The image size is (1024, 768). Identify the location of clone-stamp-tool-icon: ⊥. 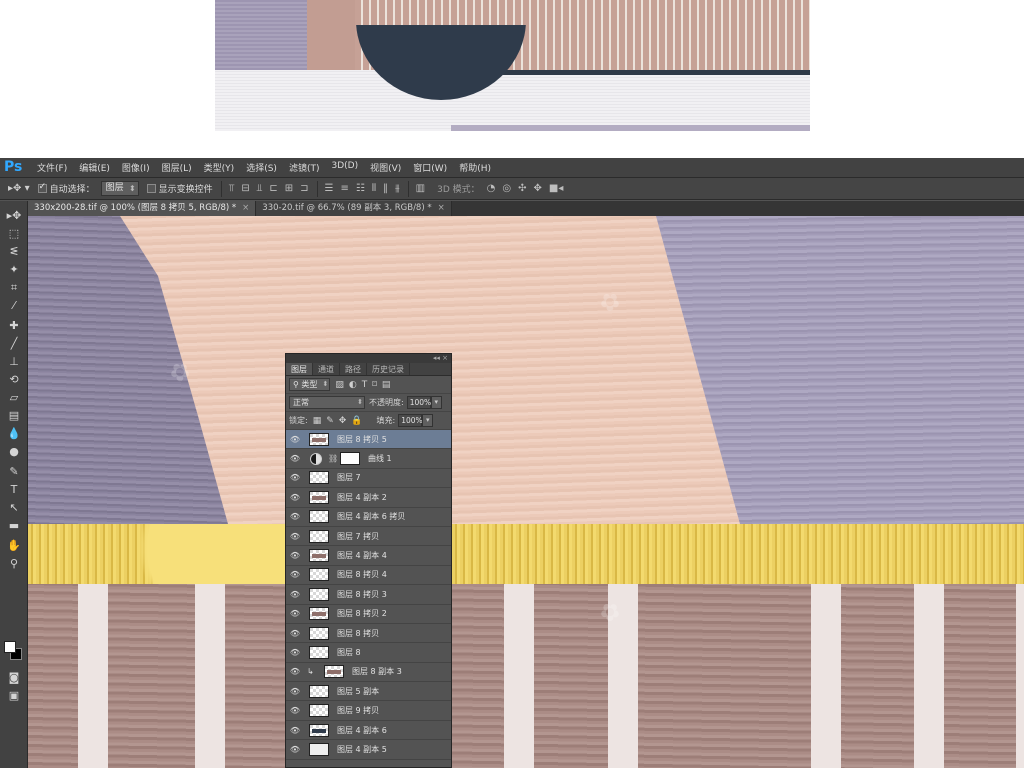
(14, 362).